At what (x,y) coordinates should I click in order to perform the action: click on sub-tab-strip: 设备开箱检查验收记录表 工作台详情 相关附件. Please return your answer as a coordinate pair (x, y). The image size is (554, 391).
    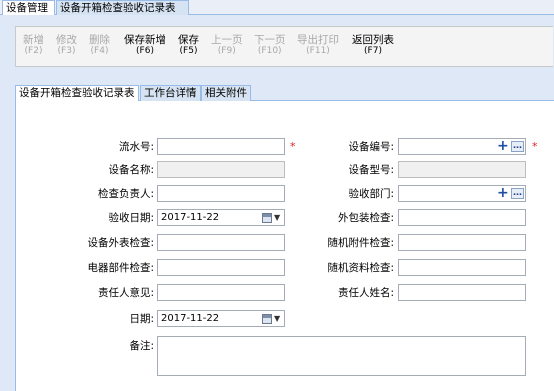
    Looking at the image, I should click on (284, 93).